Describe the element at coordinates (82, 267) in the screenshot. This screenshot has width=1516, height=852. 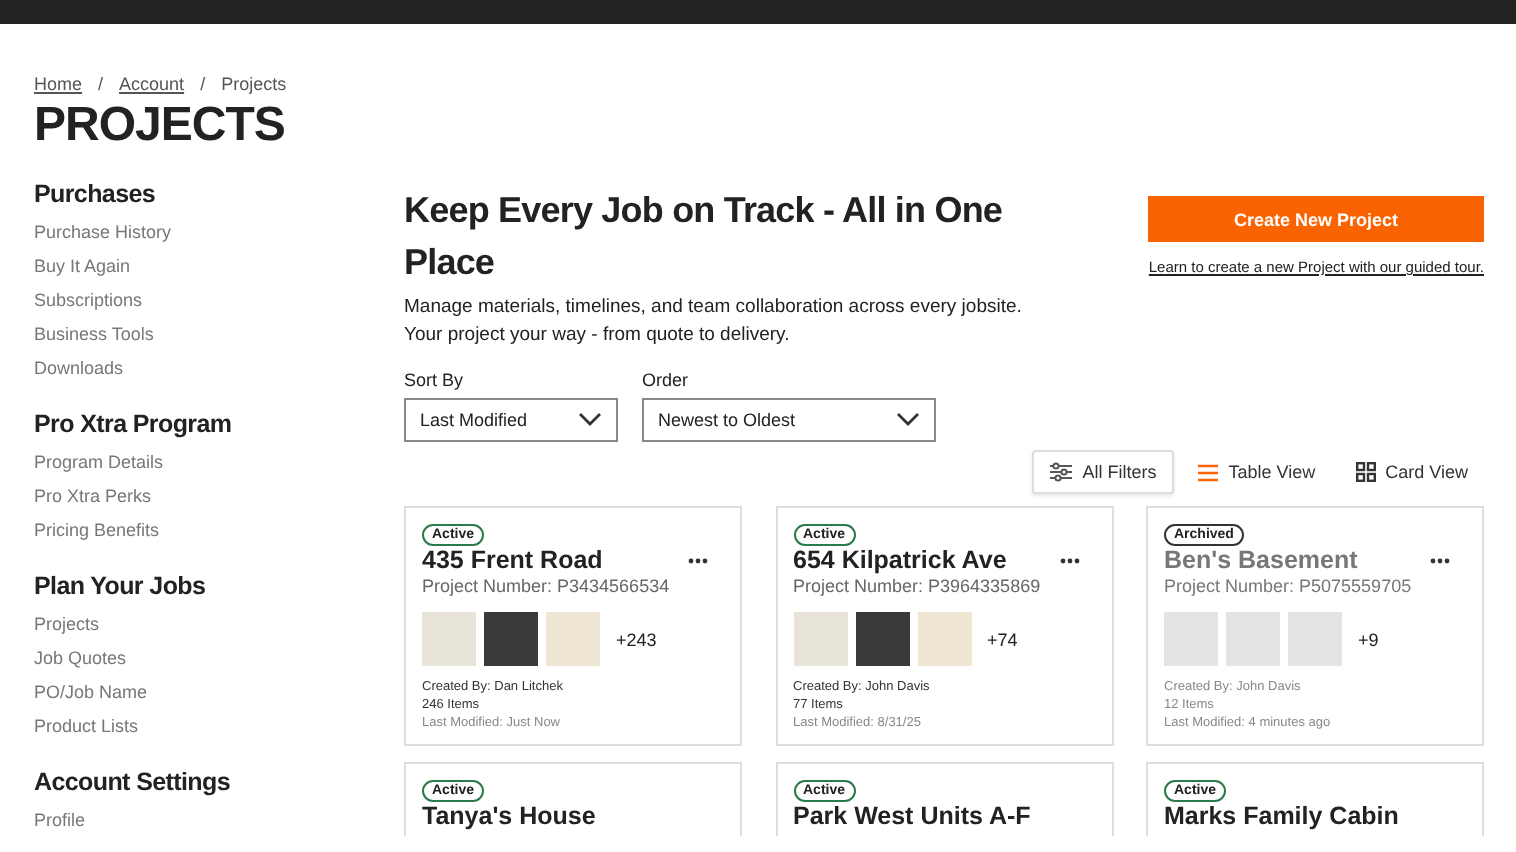
I see `sidebar-link: Buy It Again` at that location.